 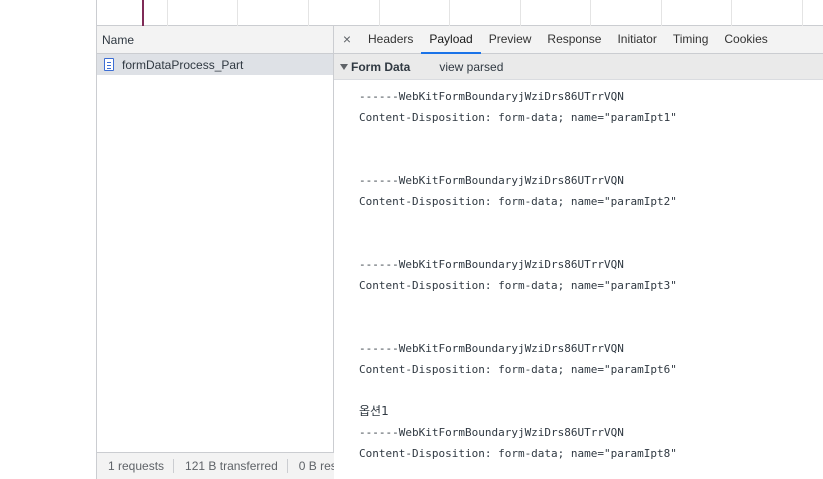 I want to click on tab-timing: Timing, so click(x=691, y=39).